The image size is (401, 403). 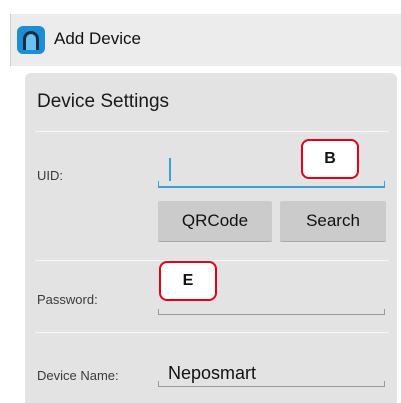 I want to click on device-name-label: Device Name:, so click(x=78, y=375).